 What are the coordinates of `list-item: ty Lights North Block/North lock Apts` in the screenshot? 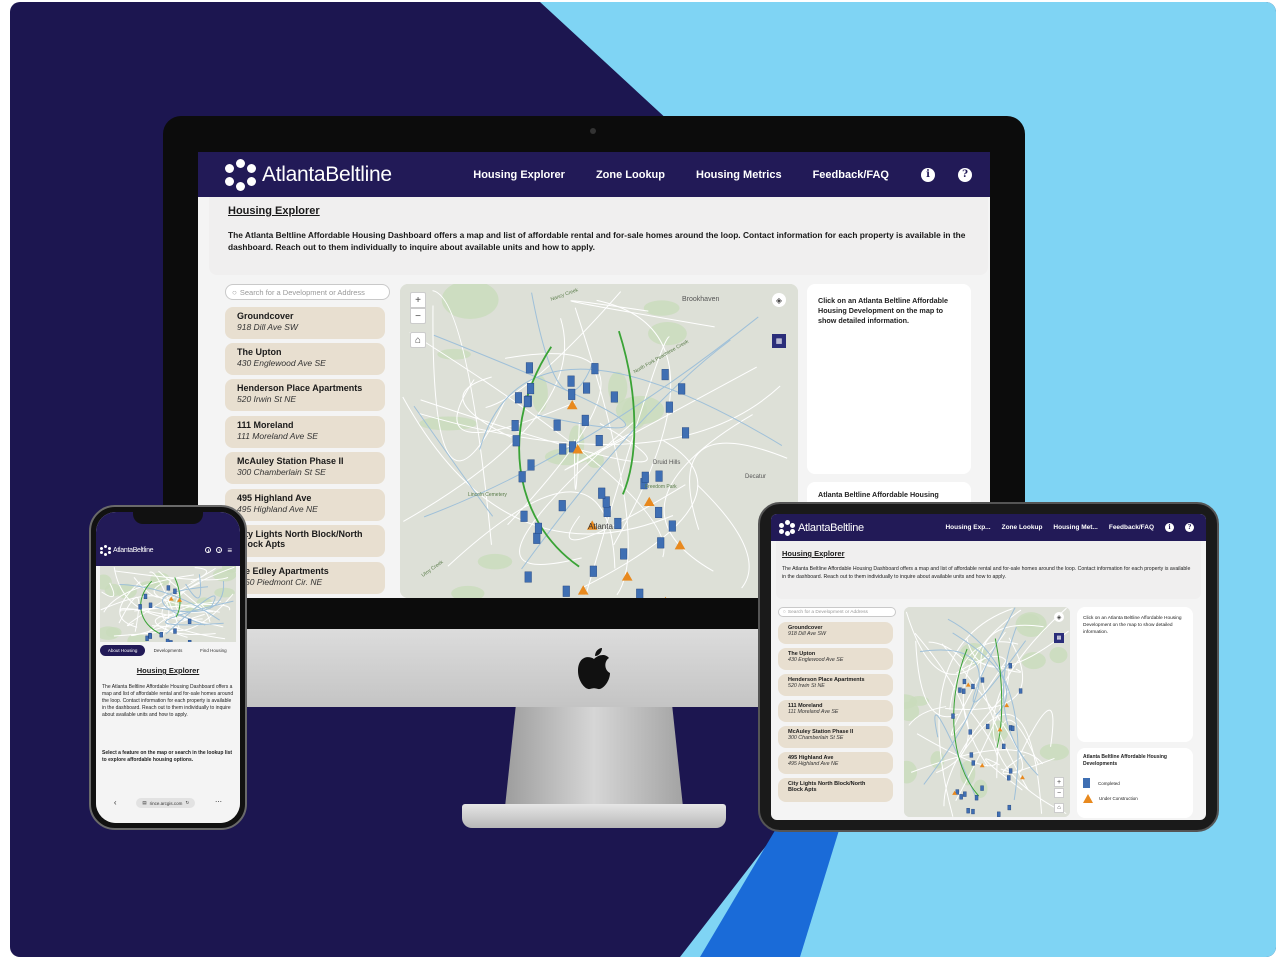 It's located at (305, 541).